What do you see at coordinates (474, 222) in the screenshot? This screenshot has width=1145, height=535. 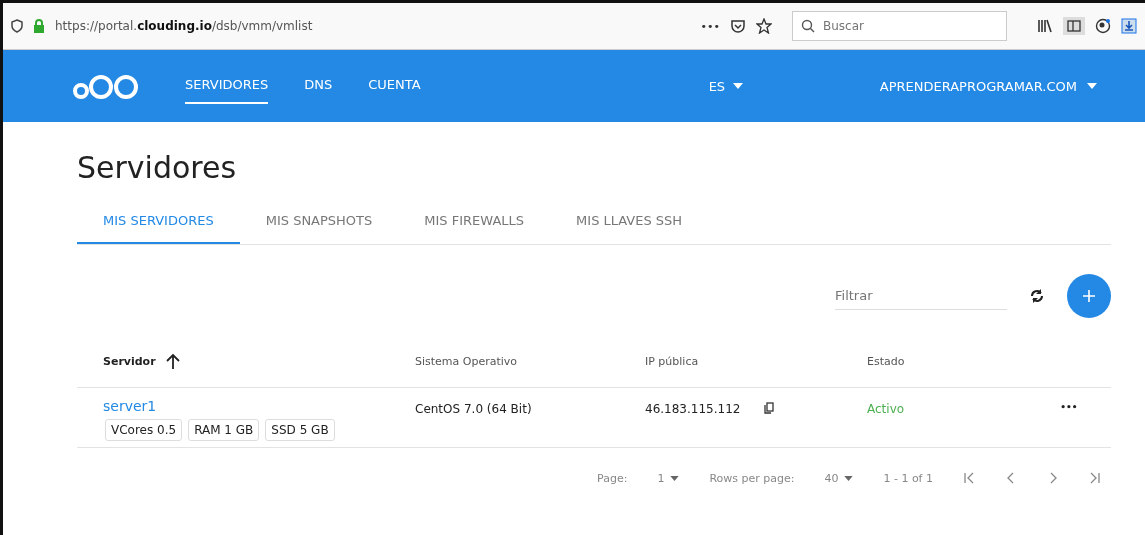 I see `tab: MIS FIREWALLS` at bounding box center [474, 222].